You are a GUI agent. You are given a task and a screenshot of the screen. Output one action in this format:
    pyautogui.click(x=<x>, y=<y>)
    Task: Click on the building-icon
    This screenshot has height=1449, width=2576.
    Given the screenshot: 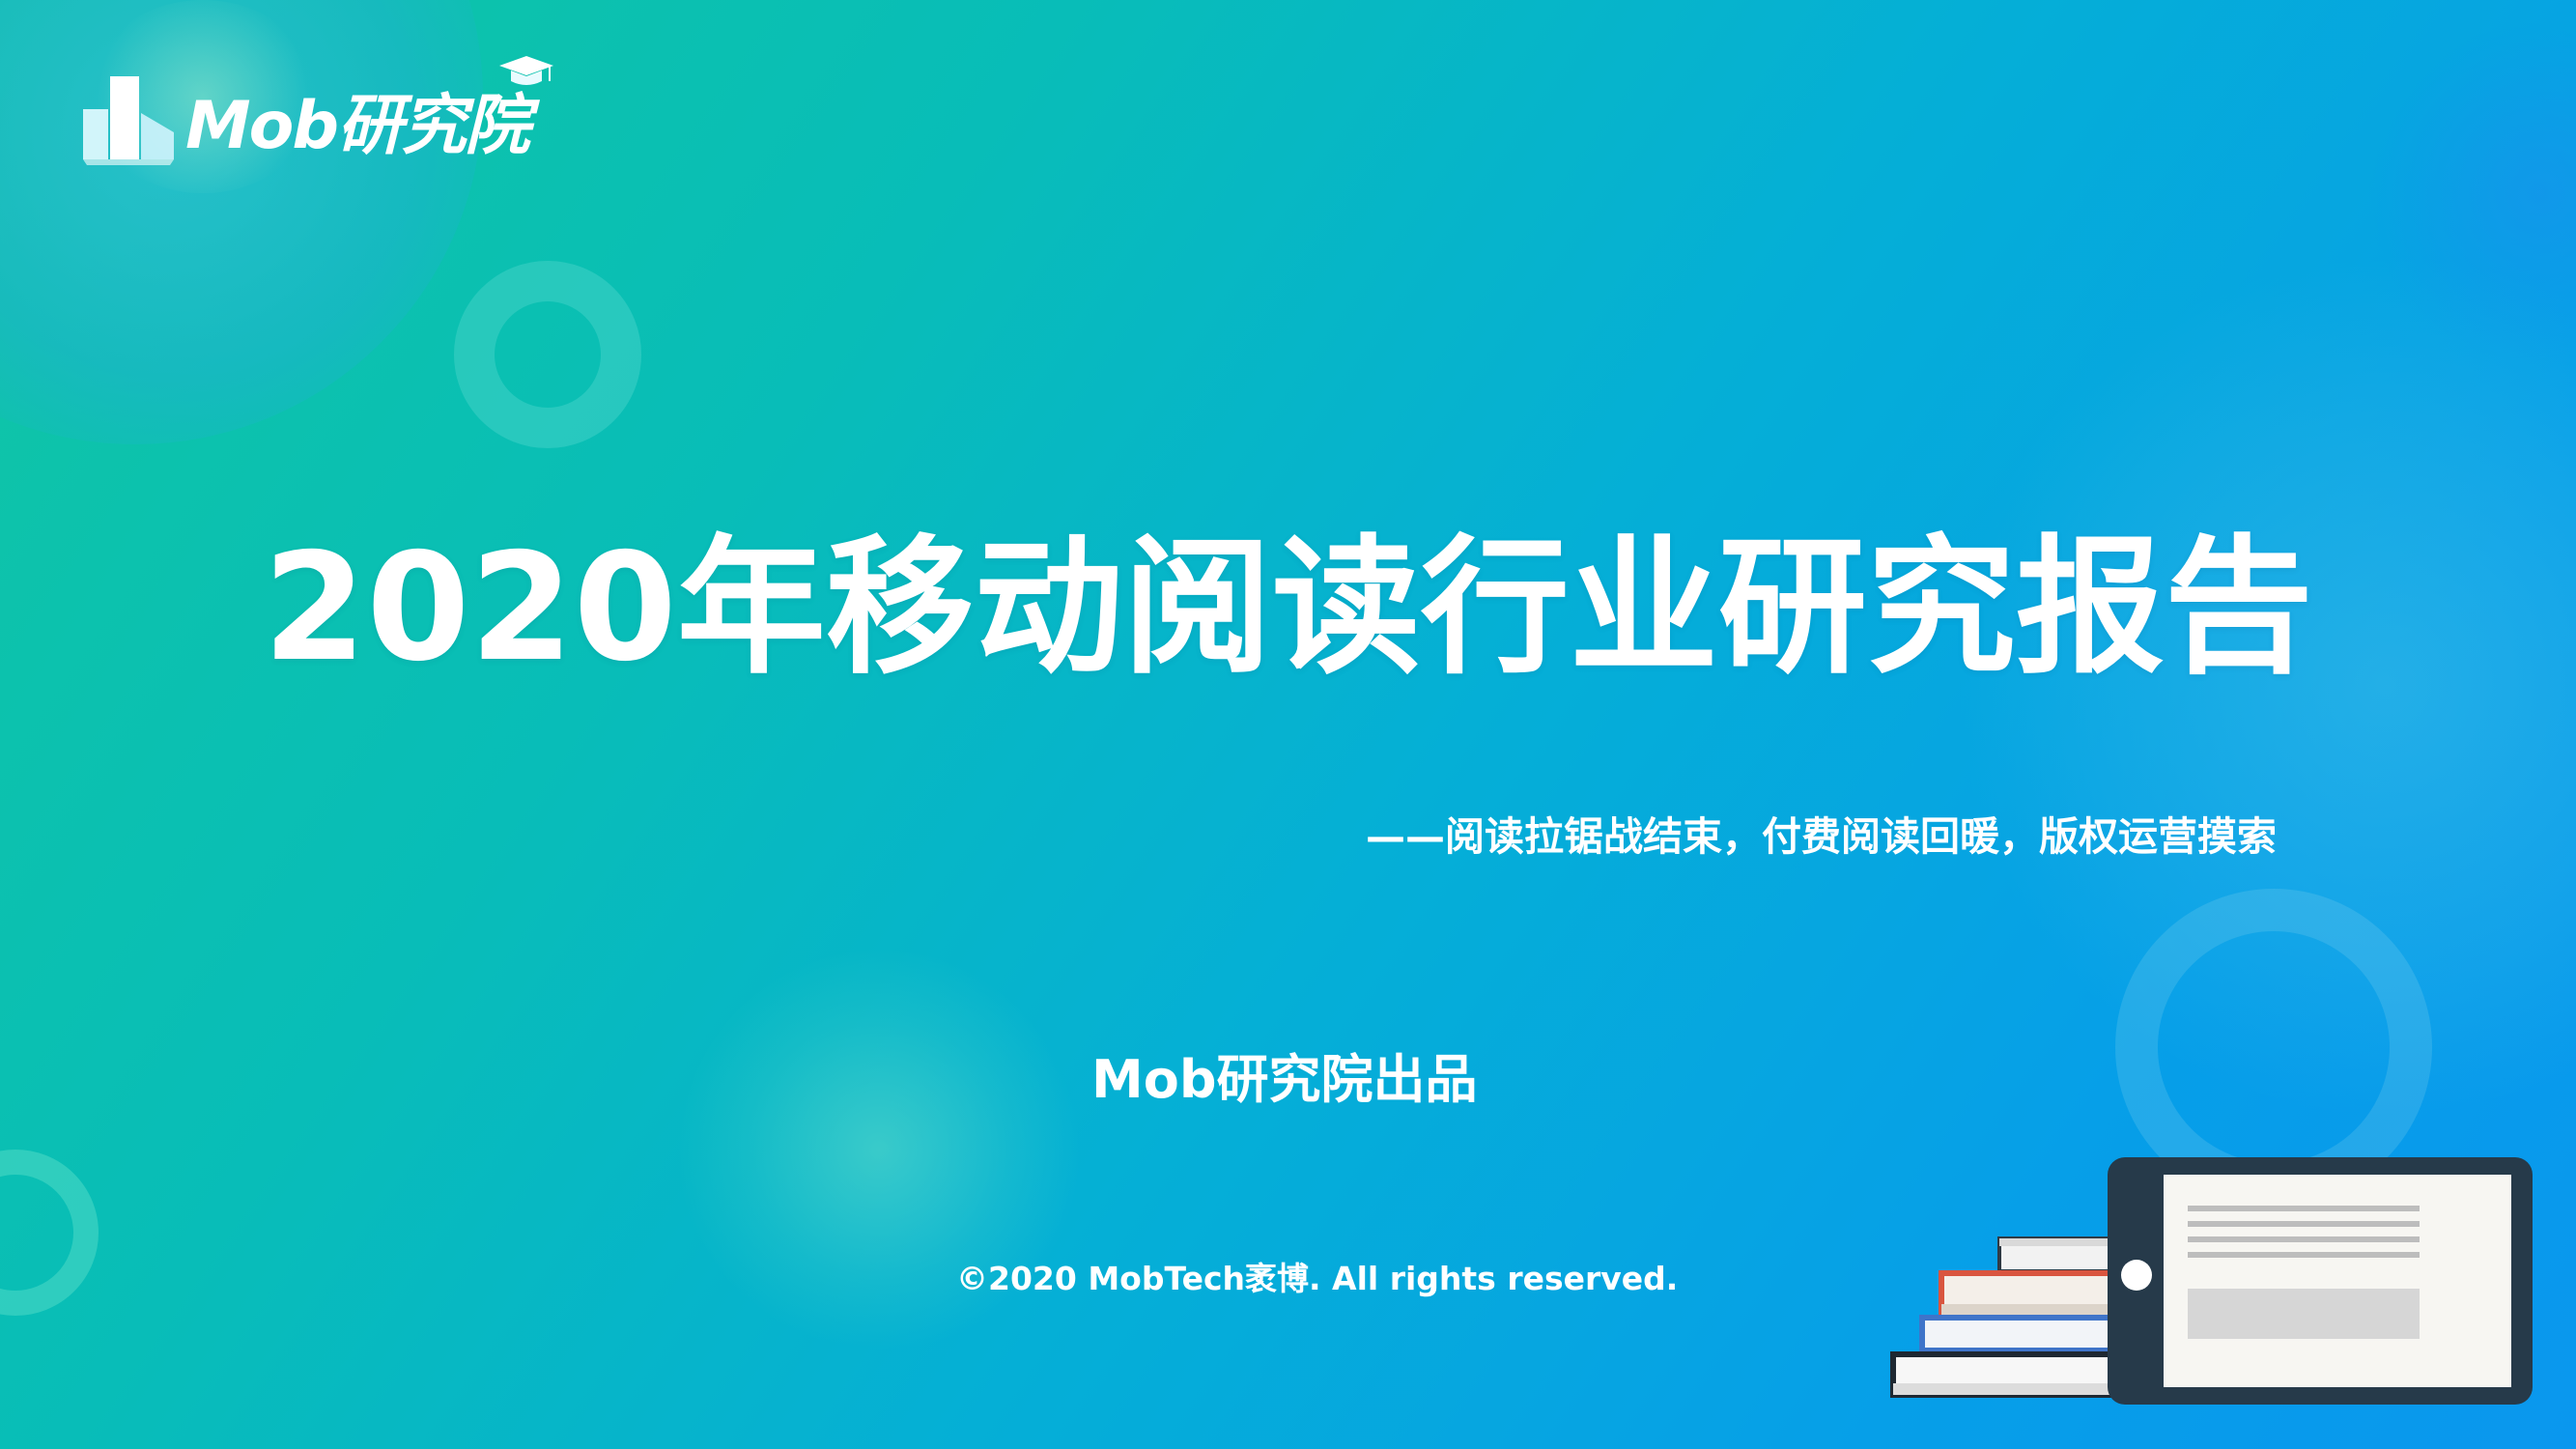 What is the action you would take?
    pyautogui.click(x=128, y=120)
    